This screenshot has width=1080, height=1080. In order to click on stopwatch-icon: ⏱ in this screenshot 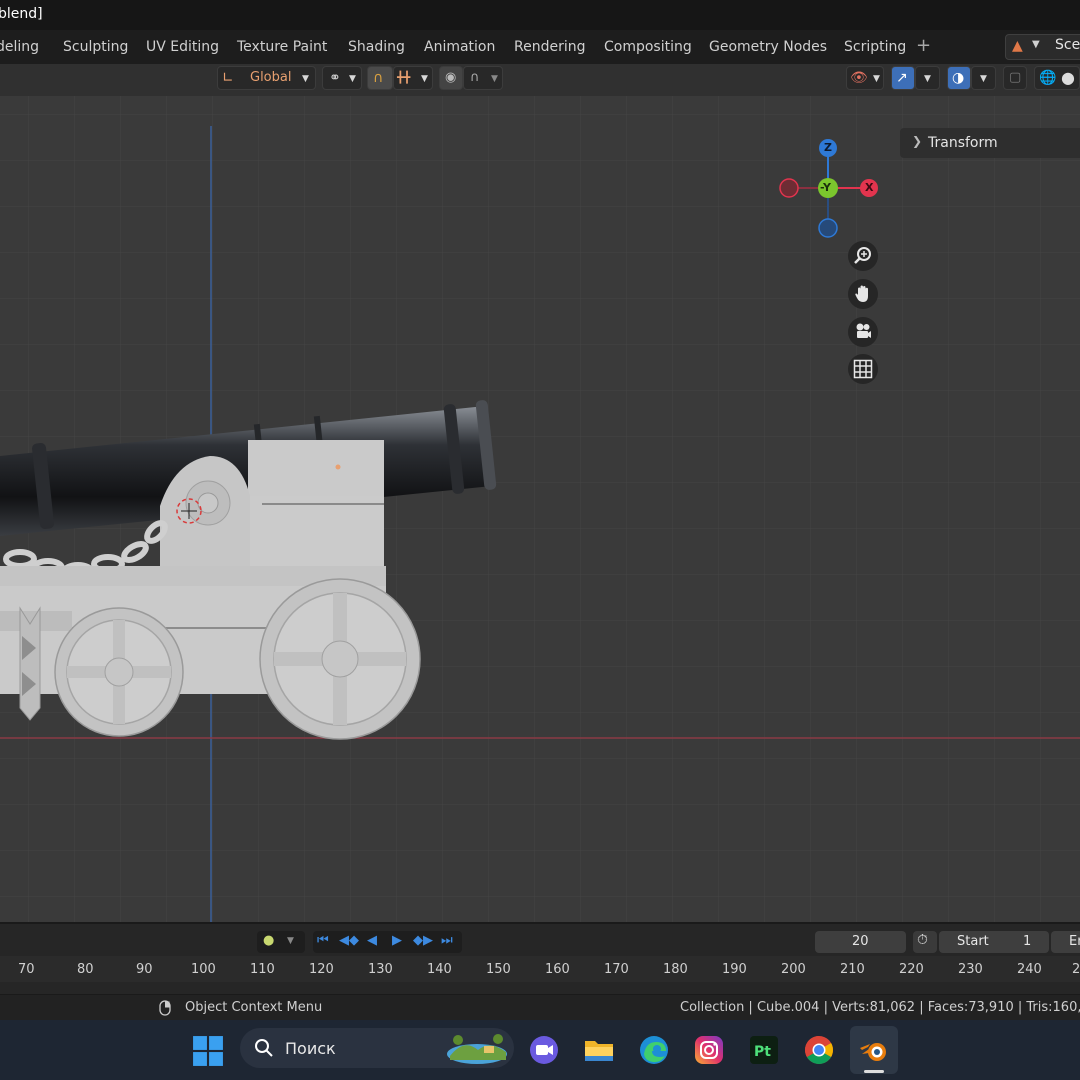, I will do `click(922, 940)`.